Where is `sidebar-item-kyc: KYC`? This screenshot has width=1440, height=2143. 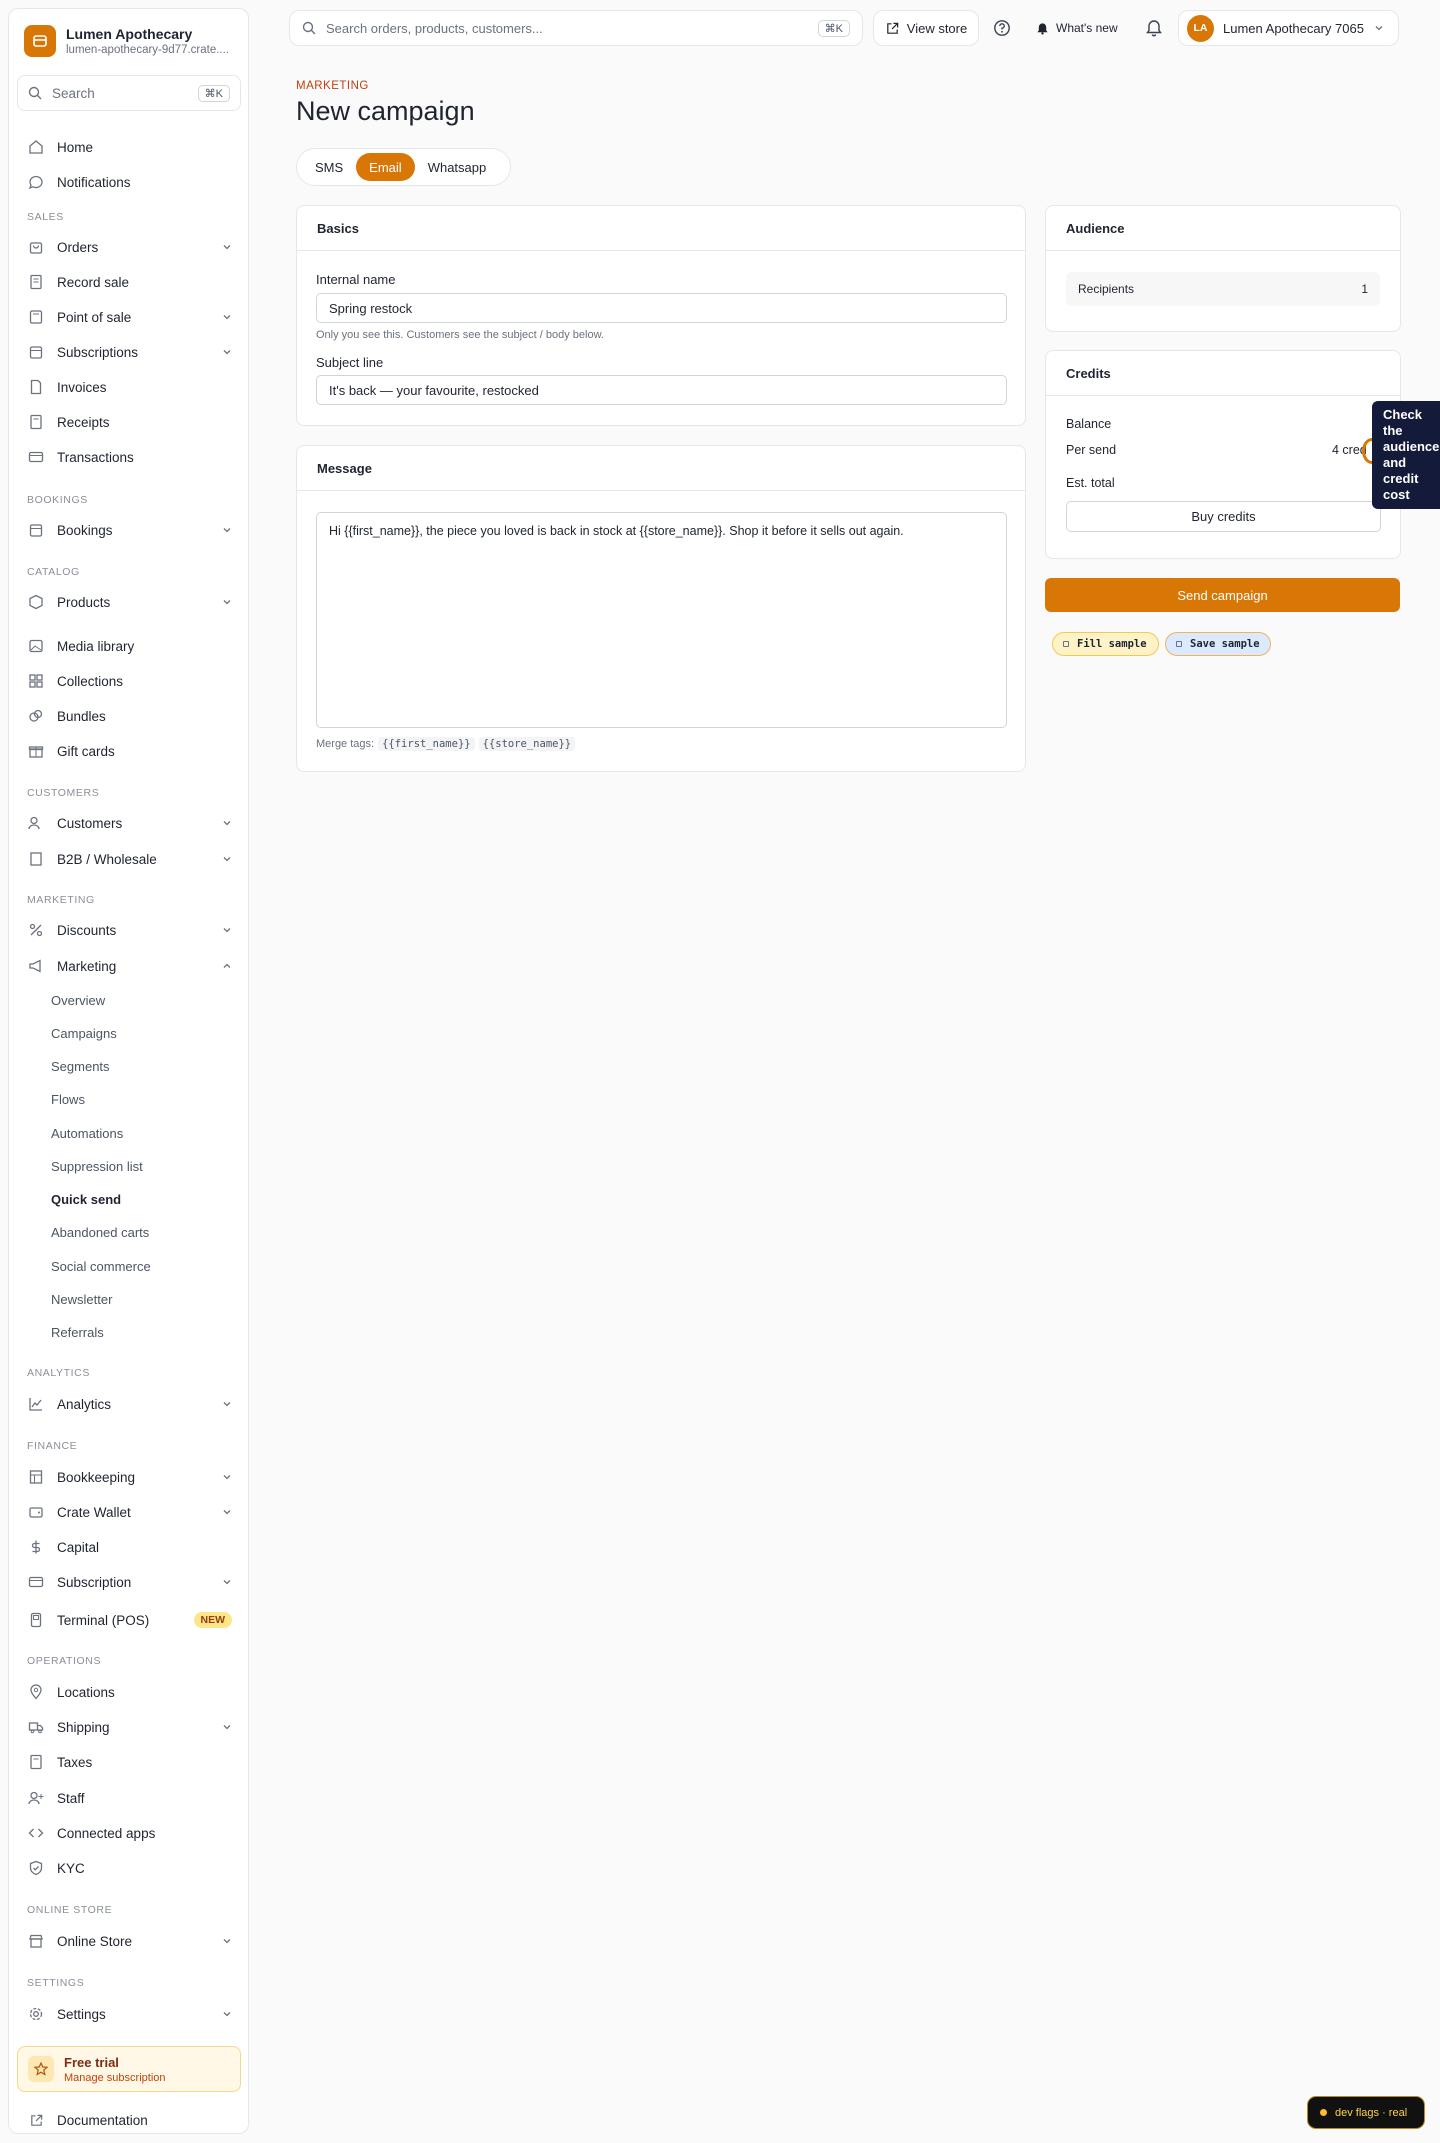
sidebar-item-kyc: KYC is located at coordinates (129, 1868).